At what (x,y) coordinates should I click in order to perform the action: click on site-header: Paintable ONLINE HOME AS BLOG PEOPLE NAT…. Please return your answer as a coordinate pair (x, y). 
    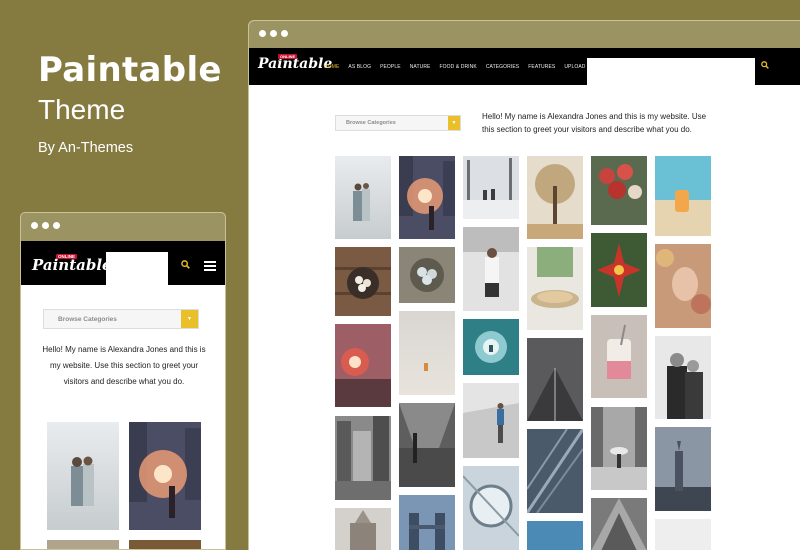
    Looking at the image, I should click on (524, 66).